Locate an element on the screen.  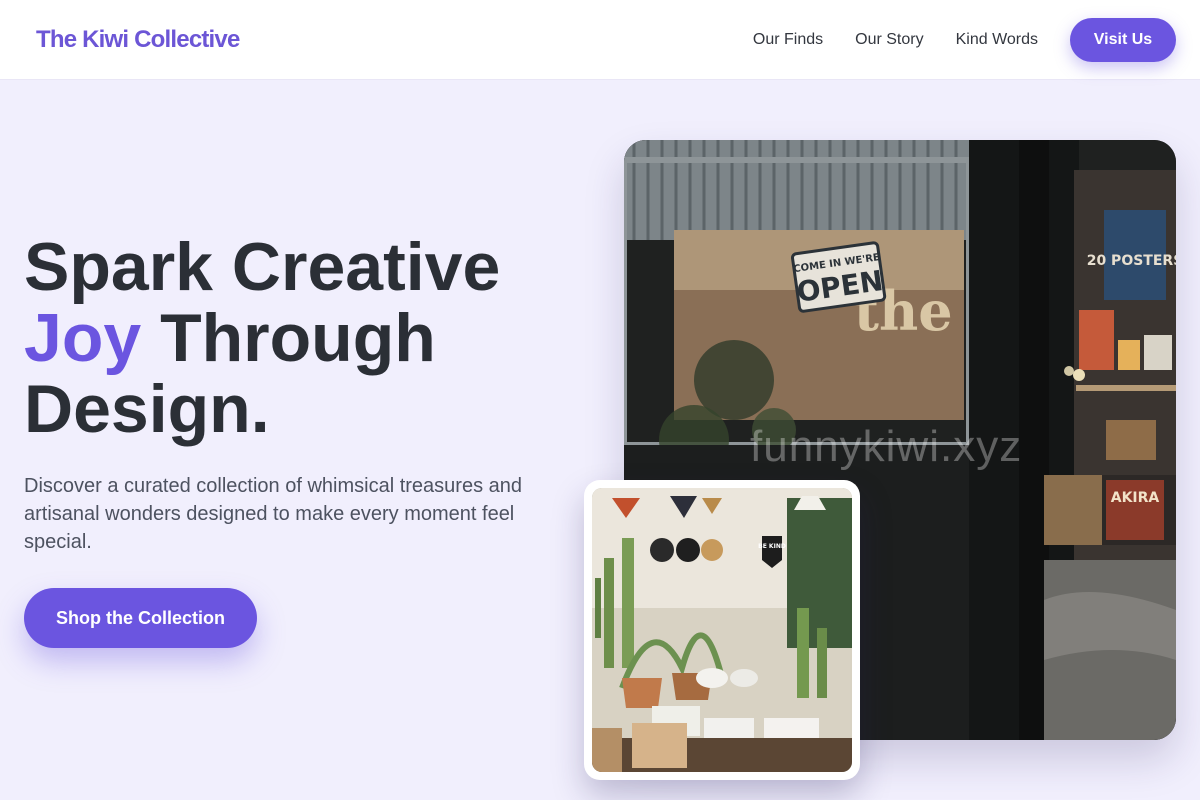
nav-link-our-story: Our Story is located at coordinates (889, 40).